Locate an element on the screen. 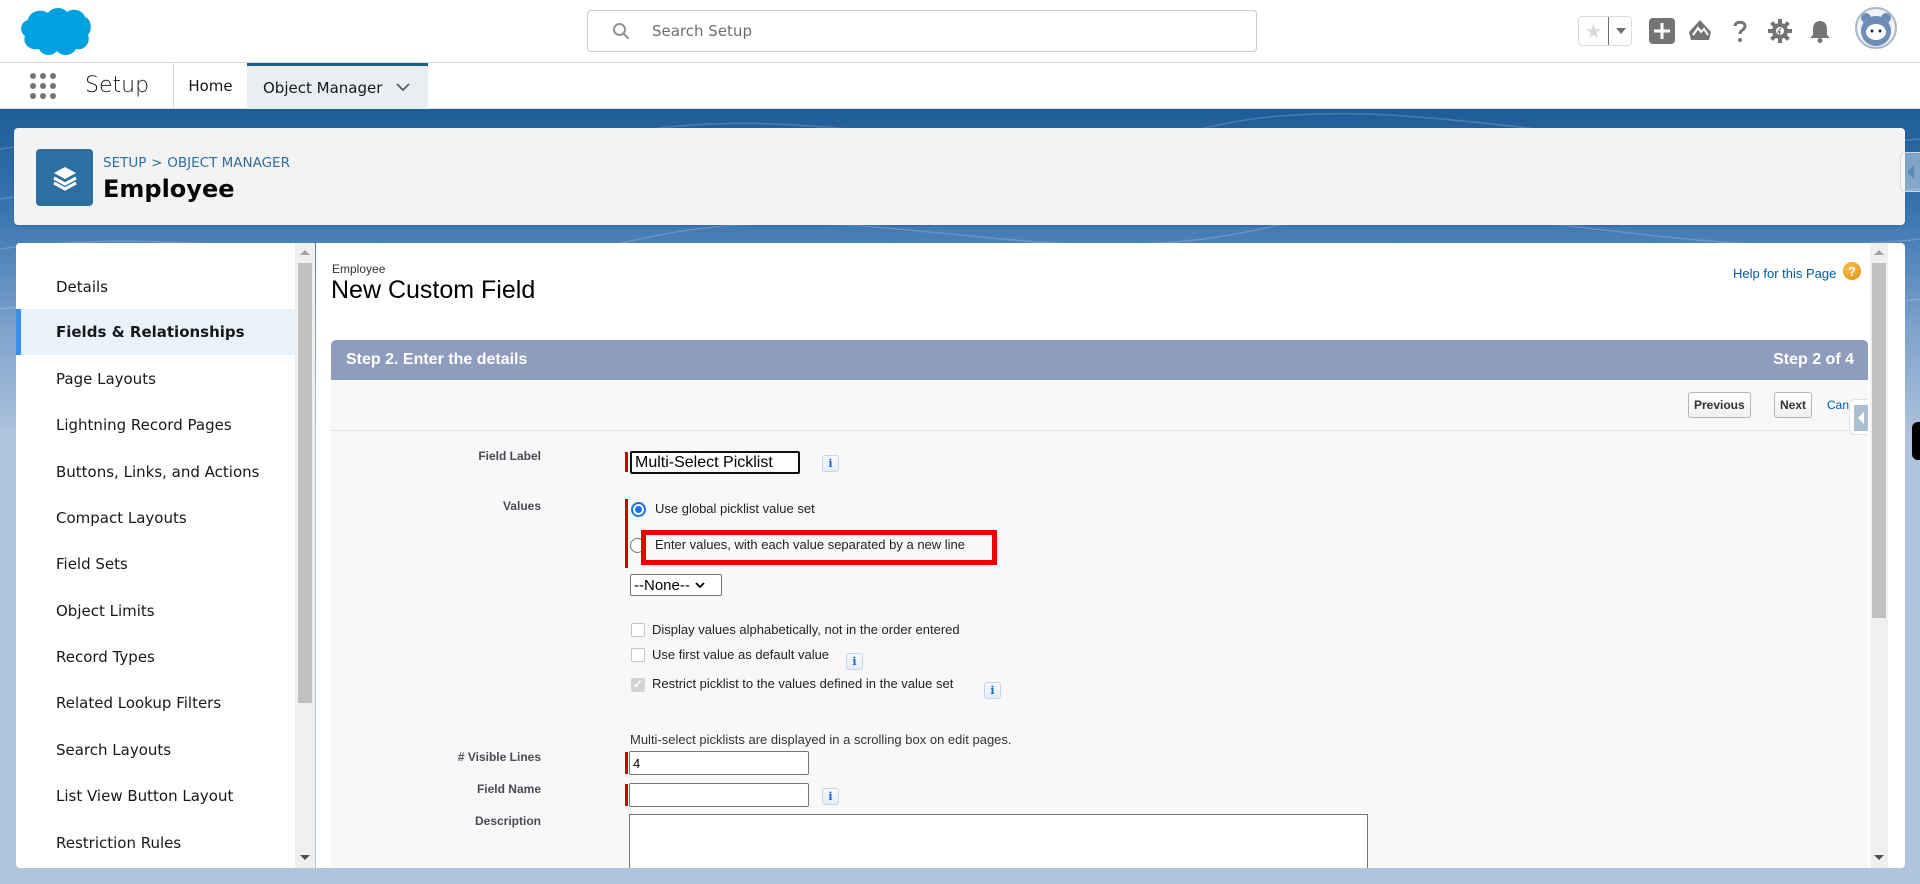 Image resolution: width=1920 pixels, height=884 pixels. tab-home: Home is located at coordinates (210, 86).